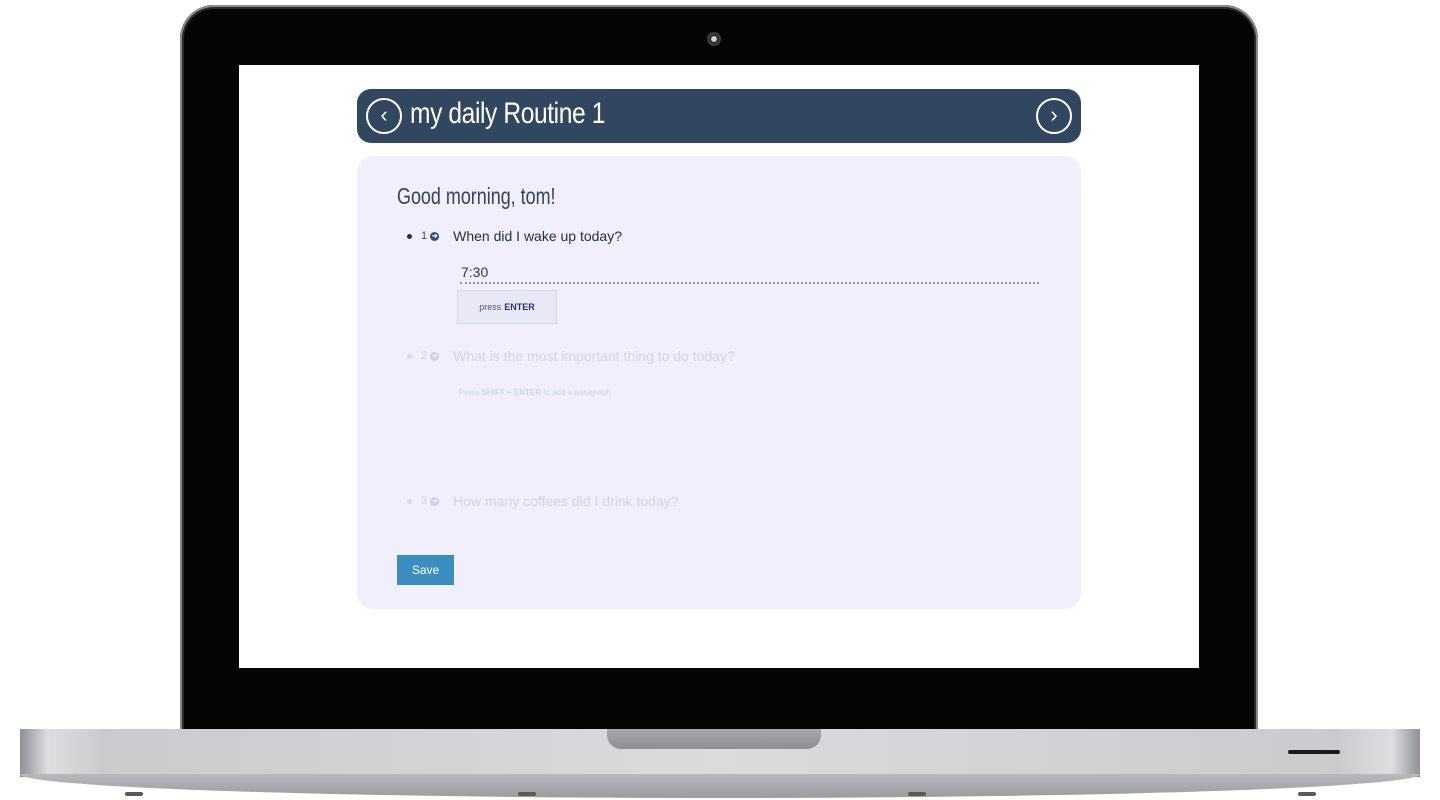 The image size is (1440, 800). Describe the element at coordinates (424, 501) in the screenshot. I see `question-number: 3` at that location.